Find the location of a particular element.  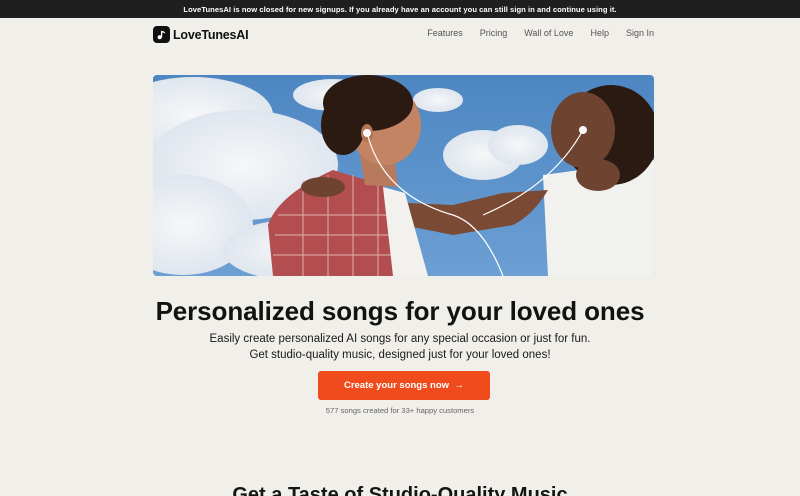

nav-pricing: Pricing is located at coordinates (494, 33).